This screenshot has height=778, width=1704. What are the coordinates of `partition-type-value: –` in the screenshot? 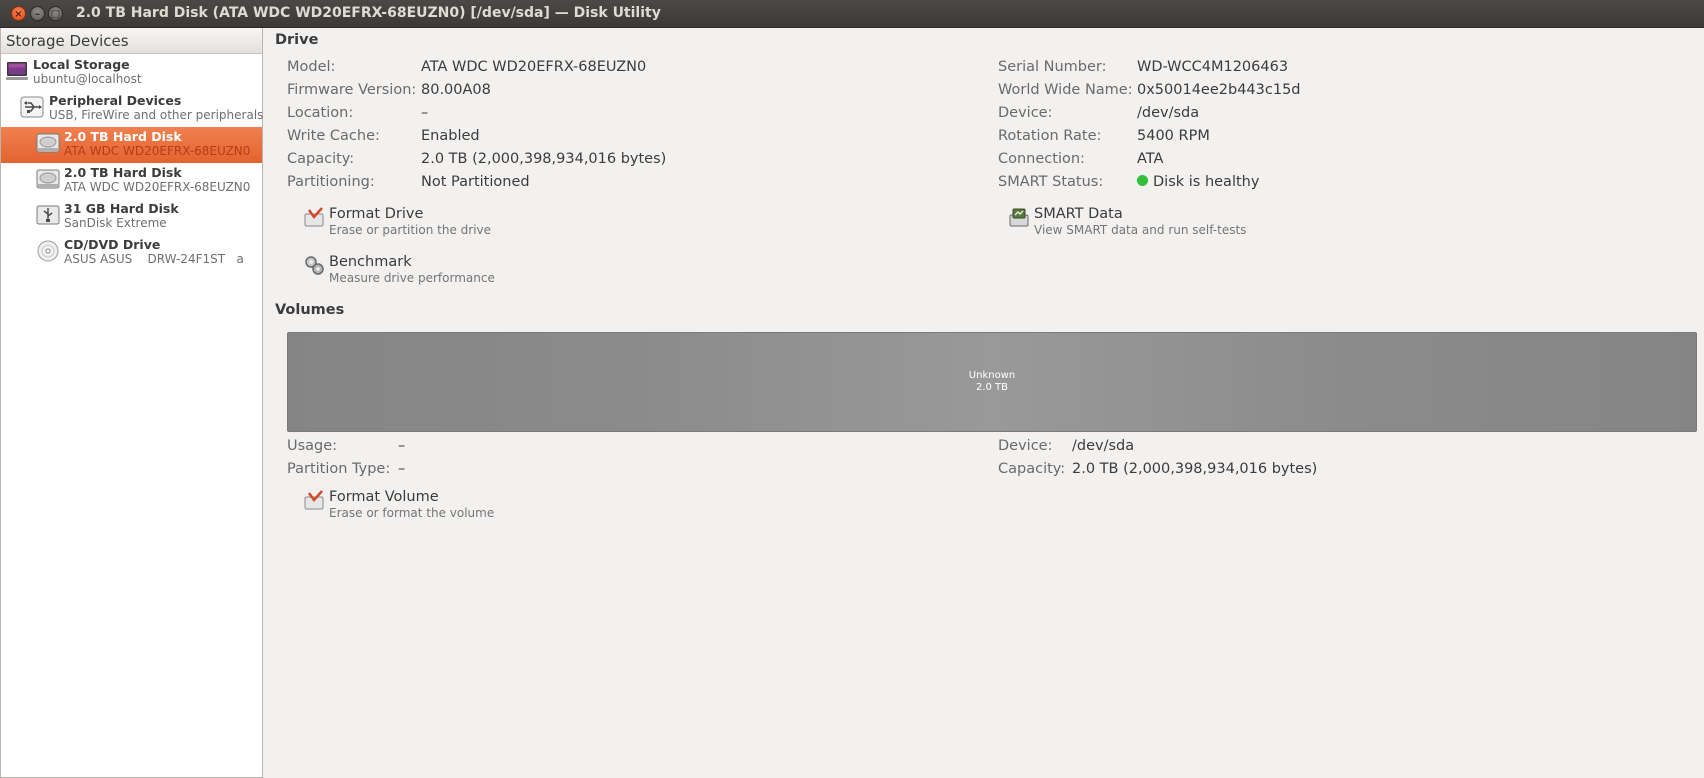 It's located at (402, 469).